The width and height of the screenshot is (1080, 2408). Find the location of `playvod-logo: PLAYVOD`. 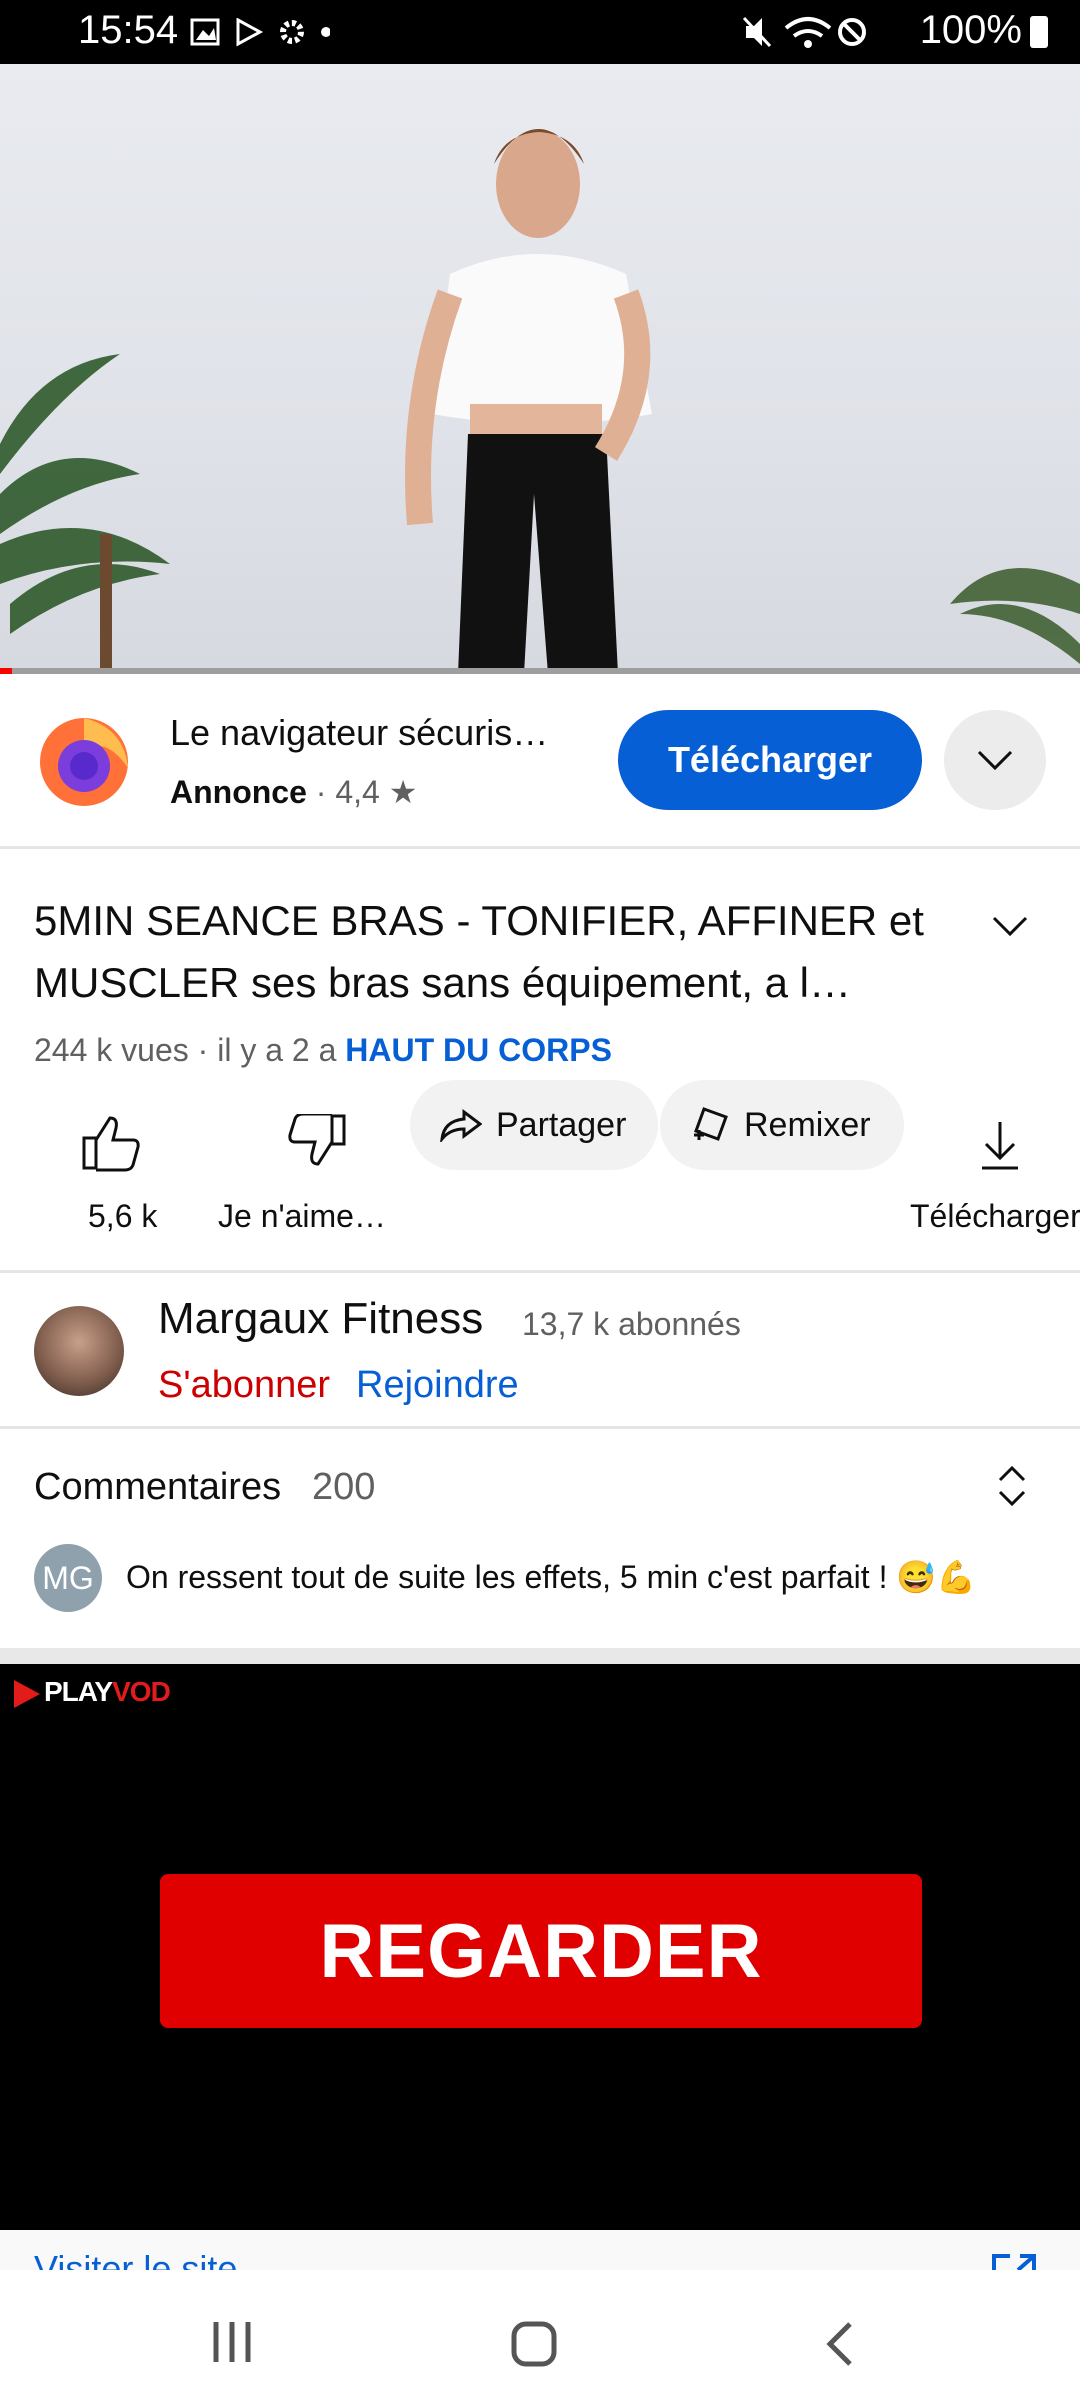

playvod-logo: PLAYVOD is located at coordinates (92, 1692).